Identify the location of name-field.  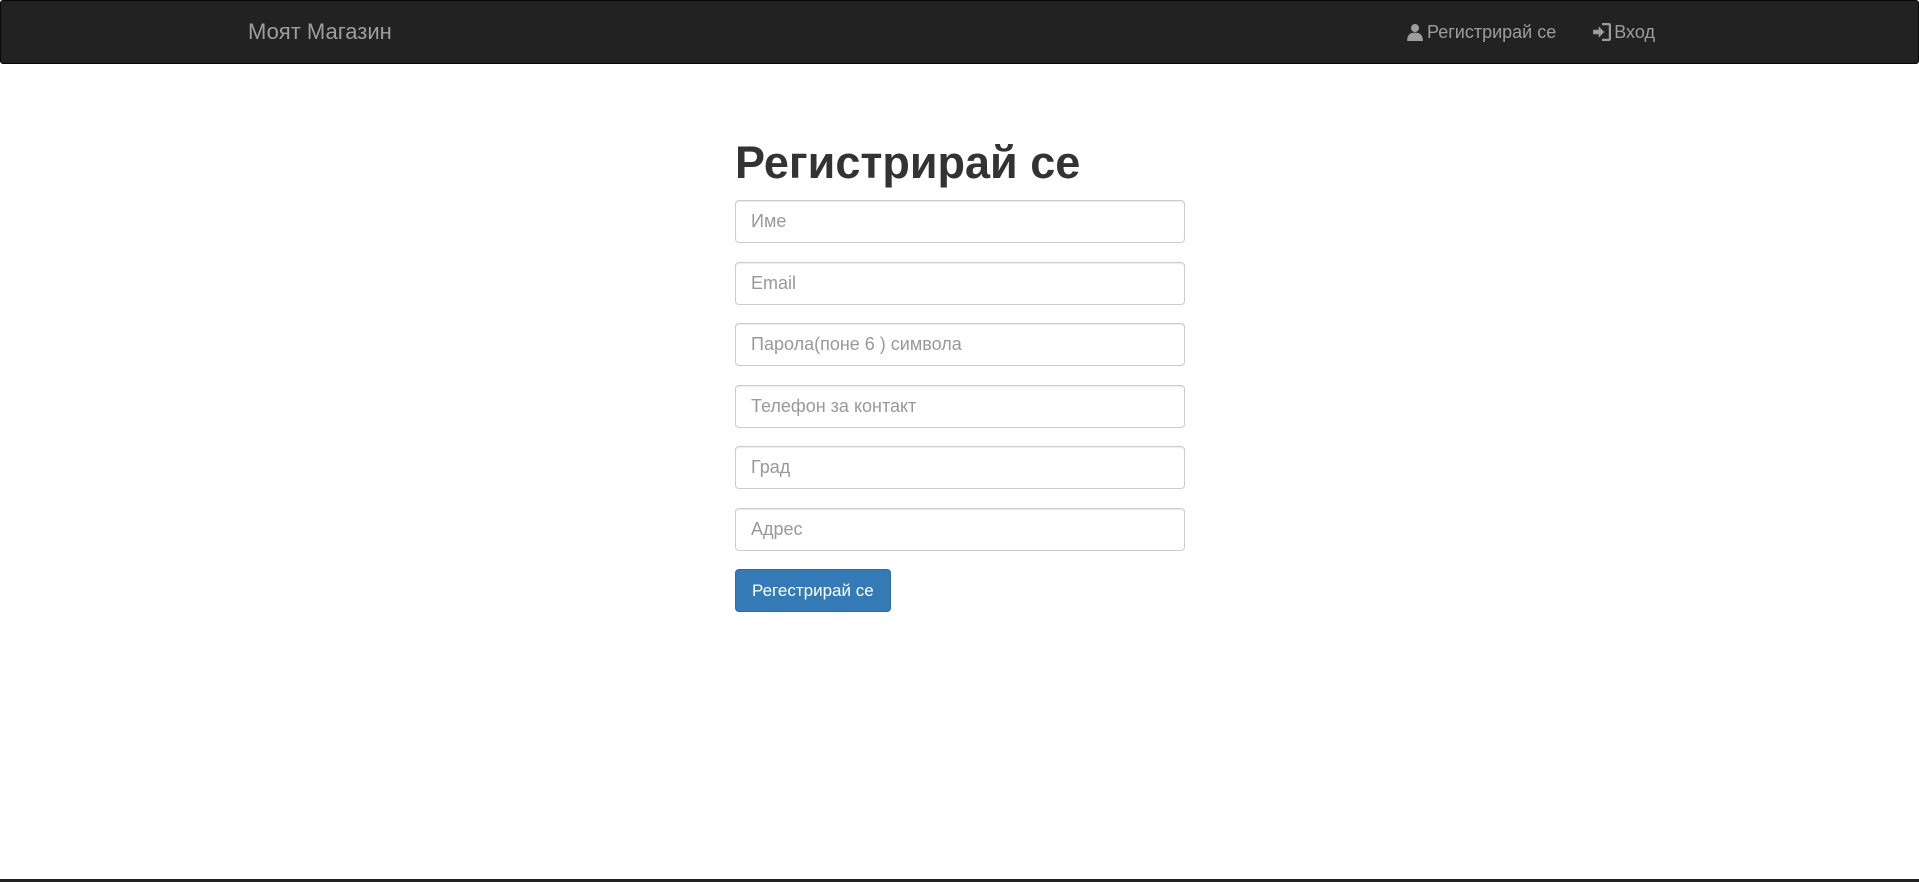
(960, 221).